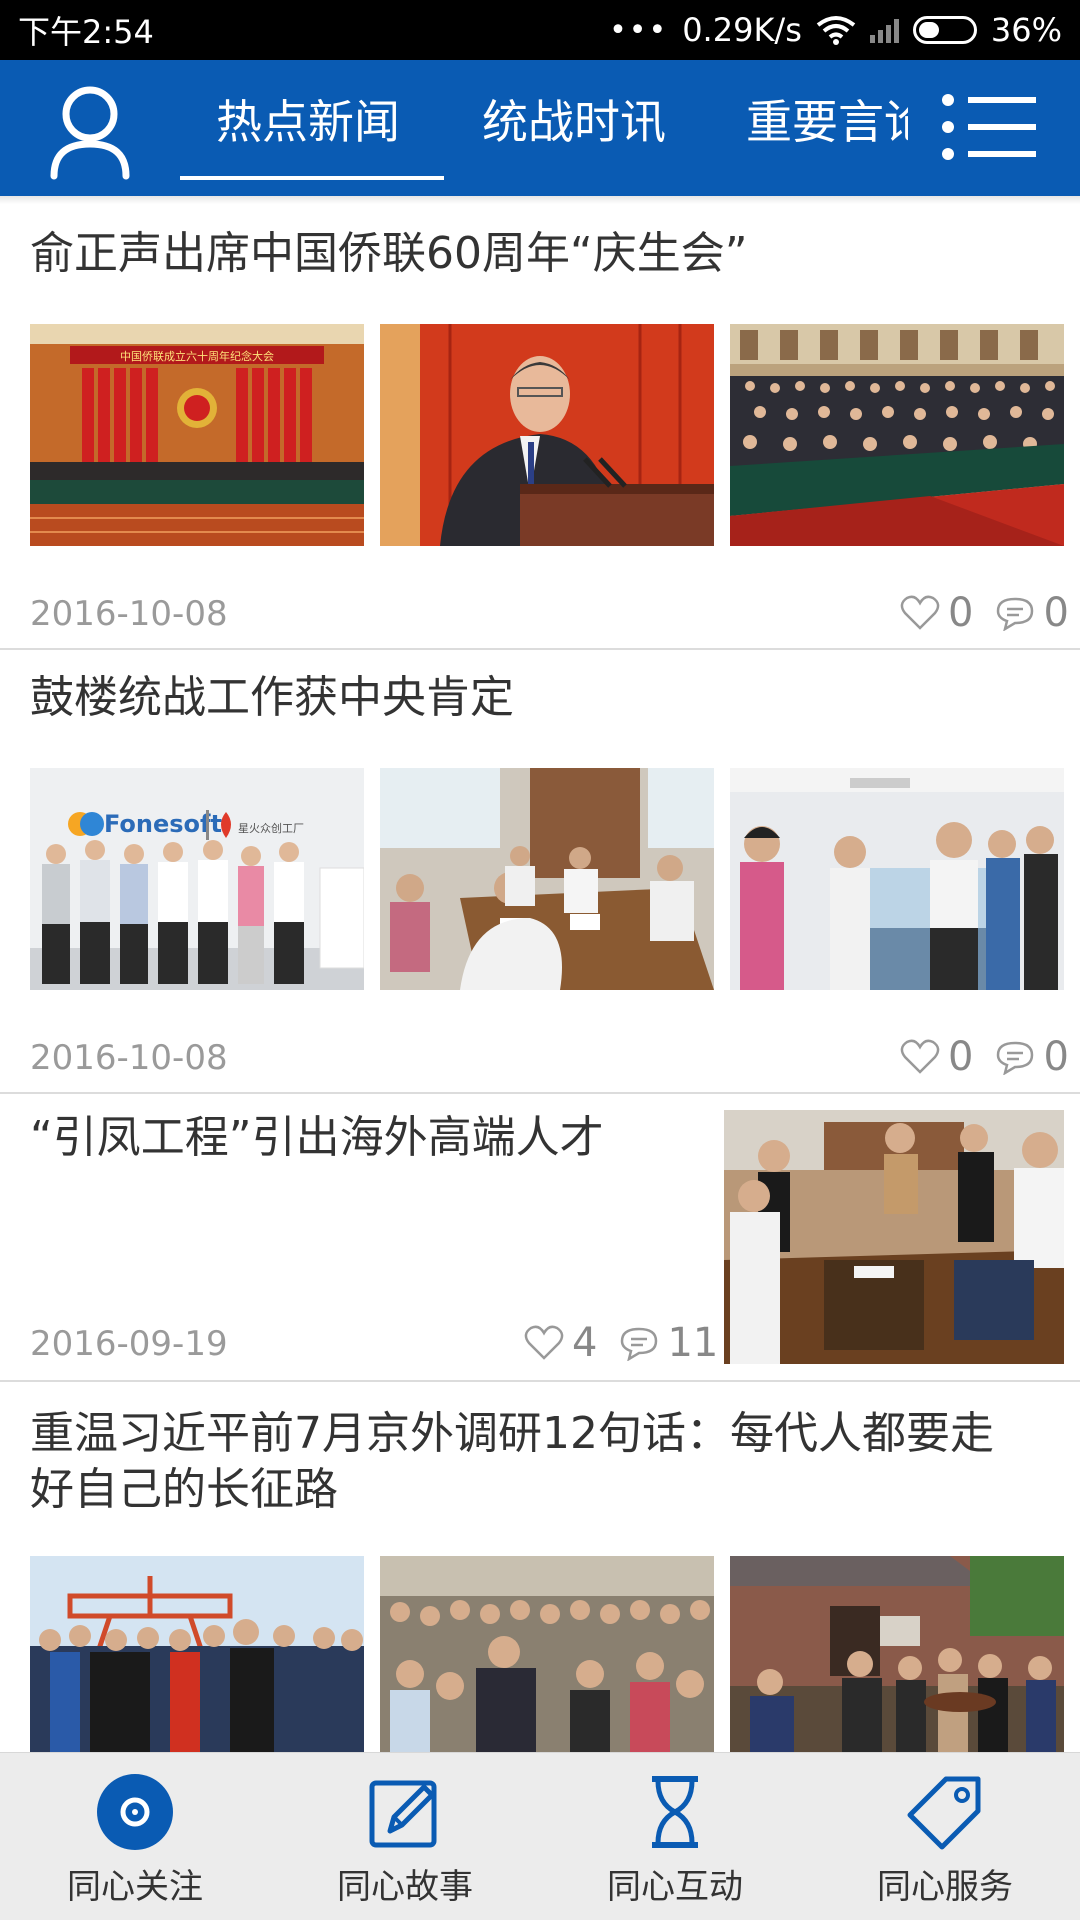 The height and width of the screenshot is (1920, 1080). What do you see at coordinates (675, 1812) in the screenshot?
I see `hourglass-icon` at bounding box center [675, 1812].